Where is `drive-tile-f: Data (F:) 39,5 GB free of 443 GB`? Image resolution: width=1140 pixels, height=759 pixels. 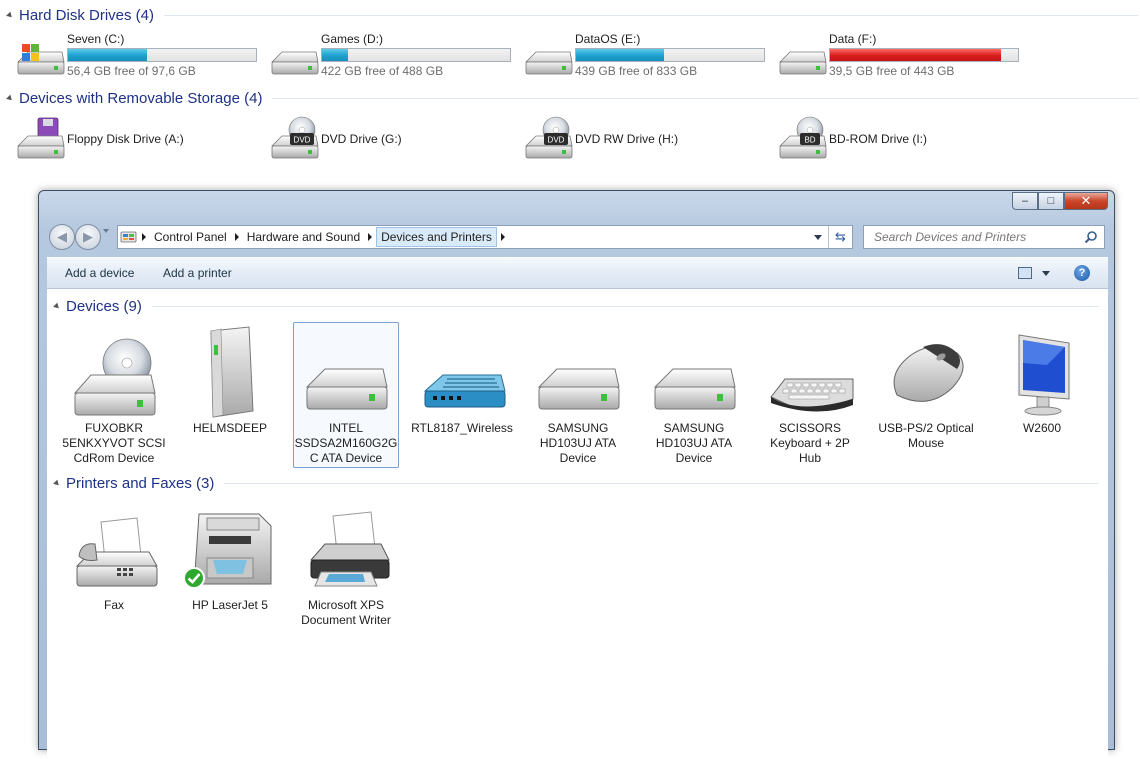
drive-tile-f: Data (F:) 39,5 GB free of 443 GB is located at coordinates (903, 56).